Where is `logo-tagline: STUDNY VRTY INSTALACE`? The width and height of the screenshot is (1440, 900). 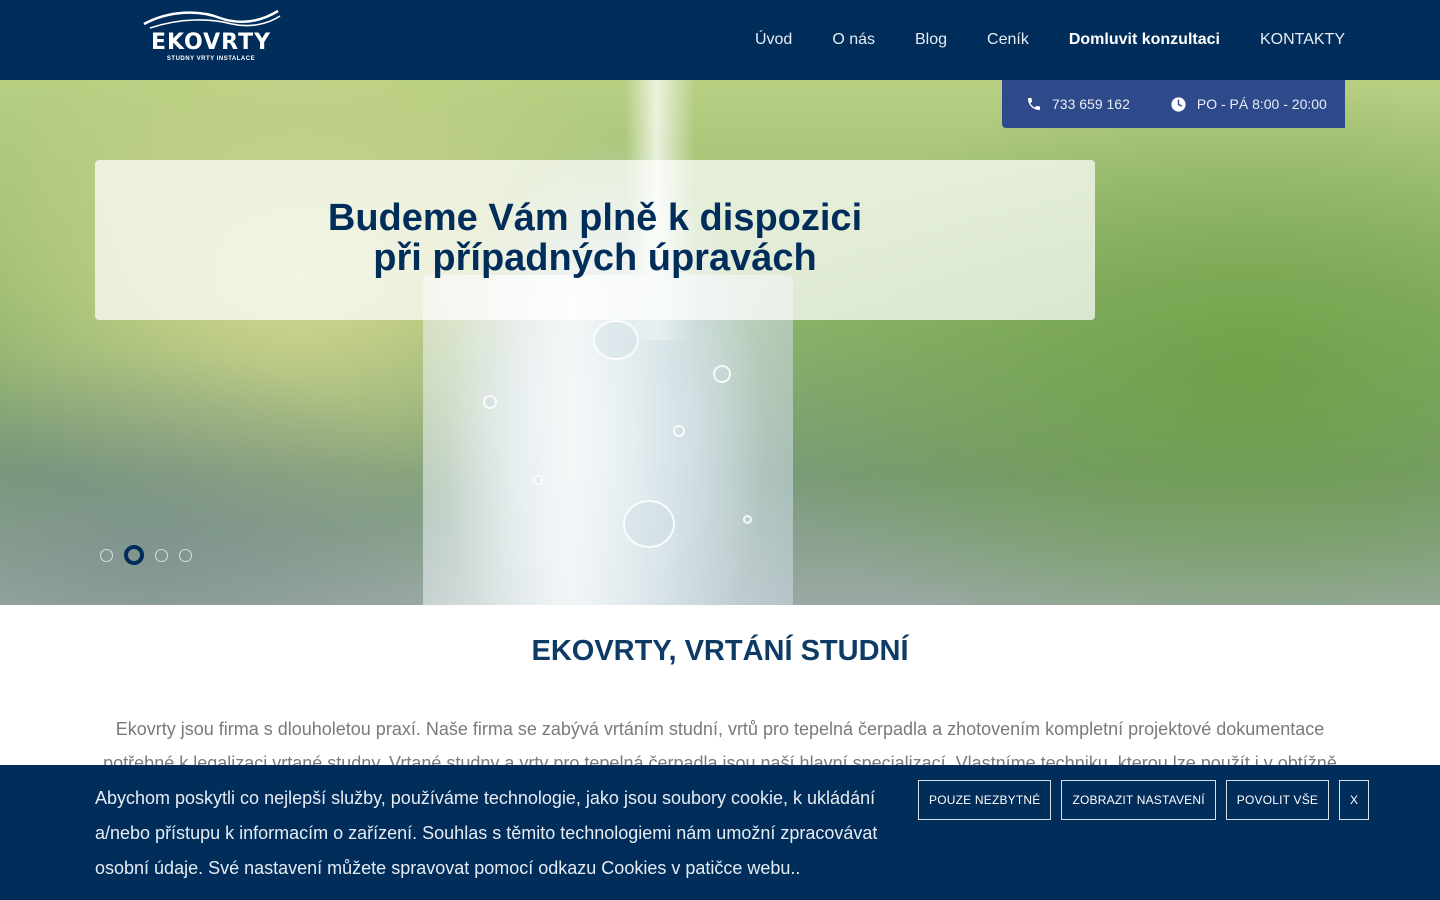
logo-tagline: STUDNY VRTY INSTALACE is located at coordinates (211, 59).